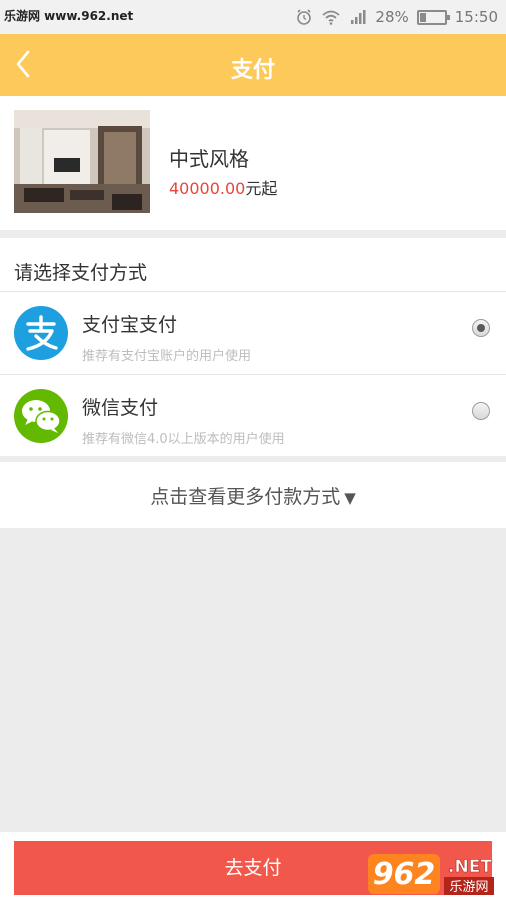  Describe the element at coordinates (253, 866) in the screenshot. I see `bottom-bar: 去支付 962 .NET 乐游网` at that location.